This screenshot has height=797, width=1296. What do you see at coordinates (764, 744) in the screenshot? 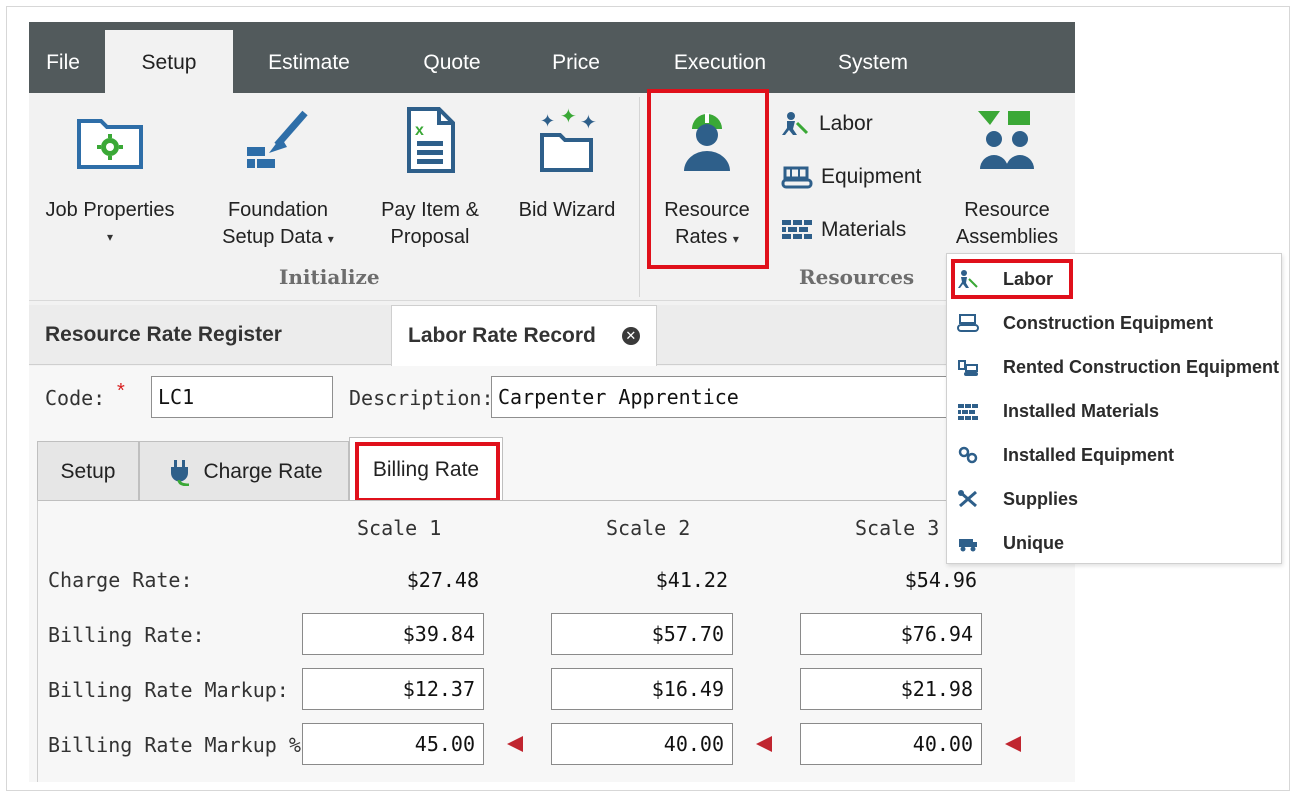
I see `markup-pct-scale-2-indicator-icon` at bounding box center [764, 744].